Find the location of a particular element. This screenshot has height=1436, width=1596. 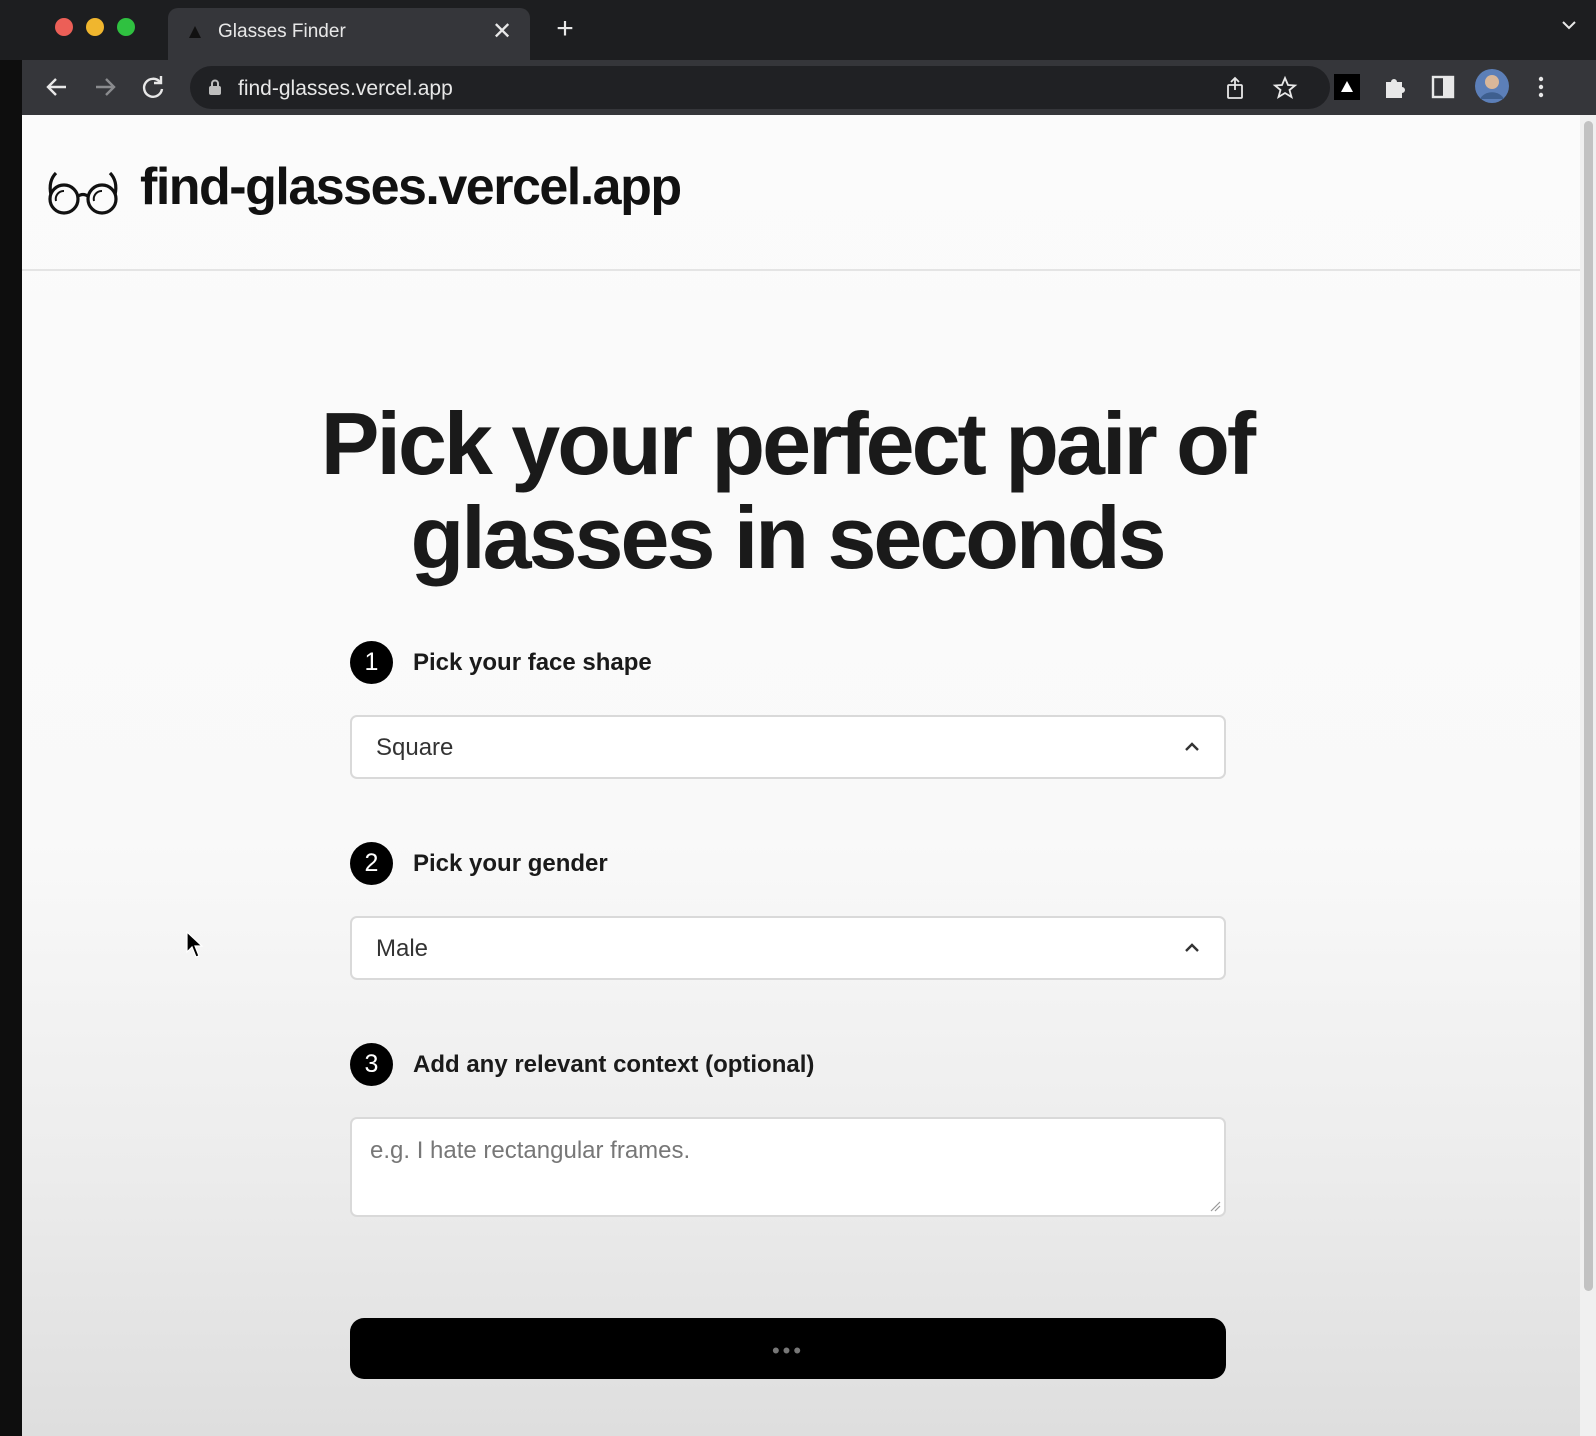

gender-value: Male is located at coordinates (402, 948).